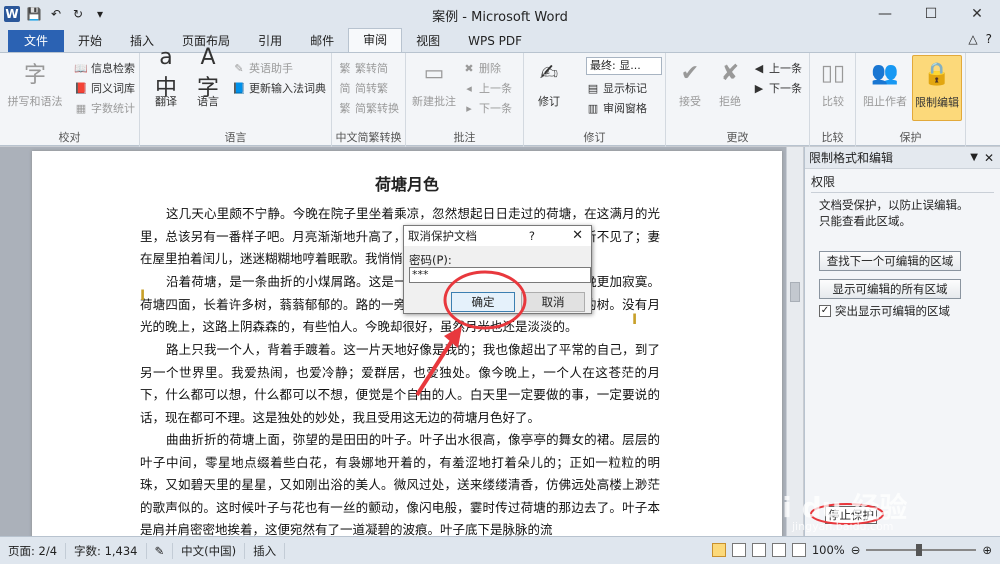  I want to click on word-count-indicator: 字数: 1,434, so click(106, 550).